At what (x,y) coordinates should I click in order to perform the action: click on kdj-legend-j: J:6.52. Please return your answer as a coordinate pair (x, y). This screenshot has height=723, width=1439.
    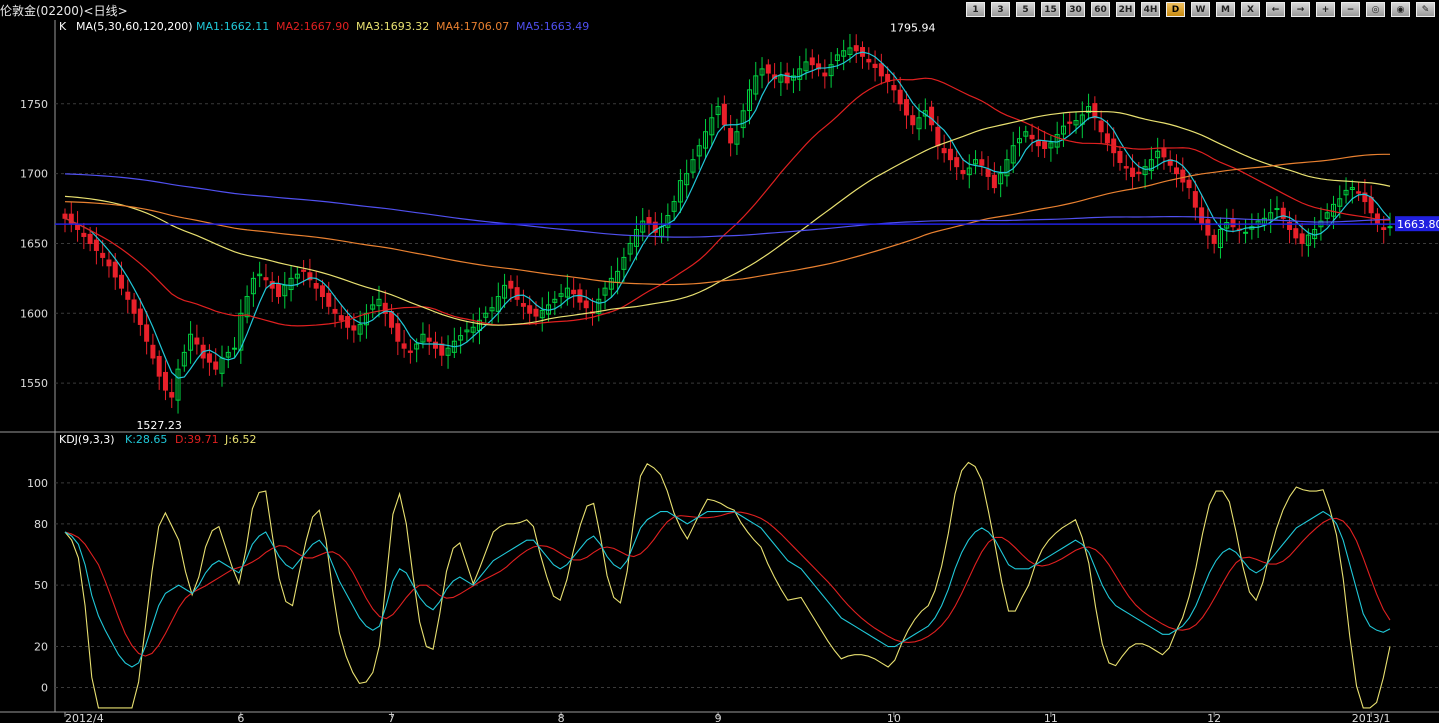
    Looking at the image, I should click on (240, 439).